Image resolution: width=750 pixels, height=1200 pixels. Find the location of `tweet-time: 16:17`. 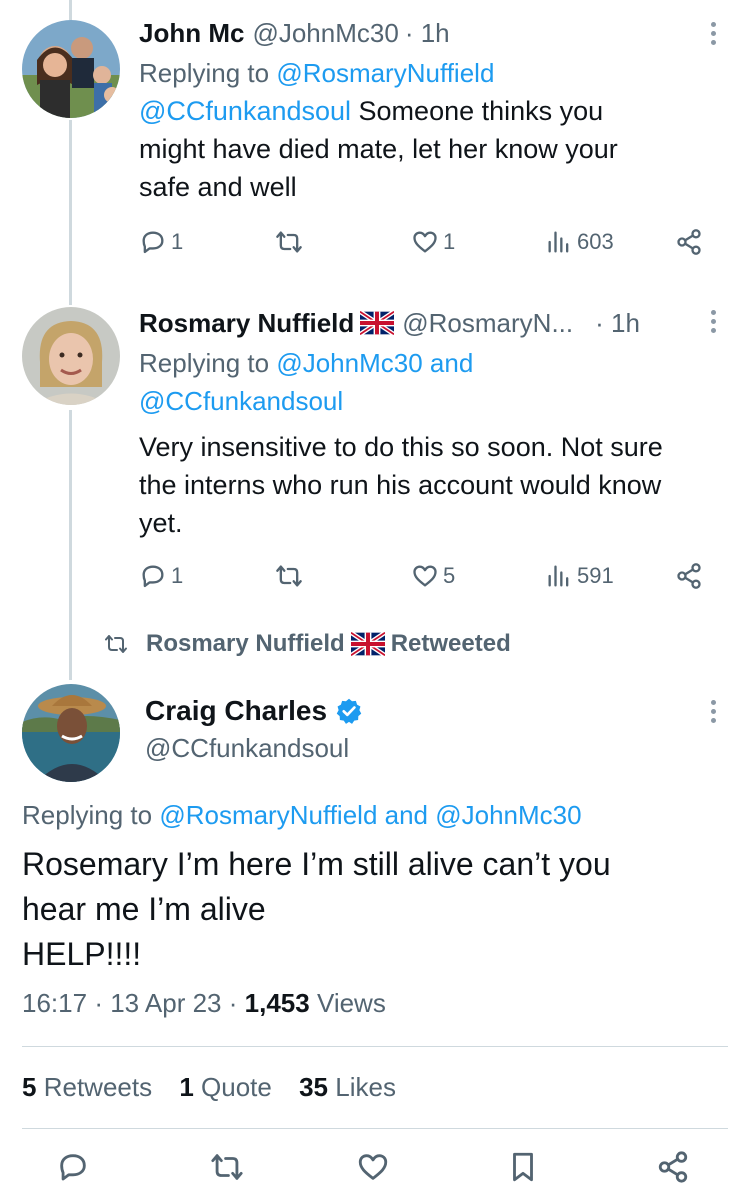

tweet-time: 16:17 is located at coordinates (54, 1003).